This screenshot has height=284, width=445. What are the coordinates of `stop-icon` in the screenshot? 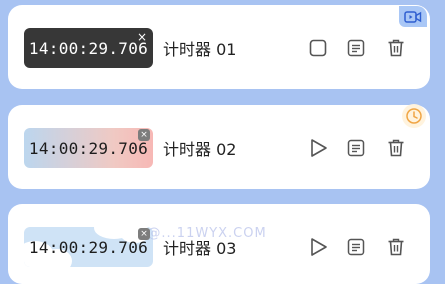 It's located at (318, 48).